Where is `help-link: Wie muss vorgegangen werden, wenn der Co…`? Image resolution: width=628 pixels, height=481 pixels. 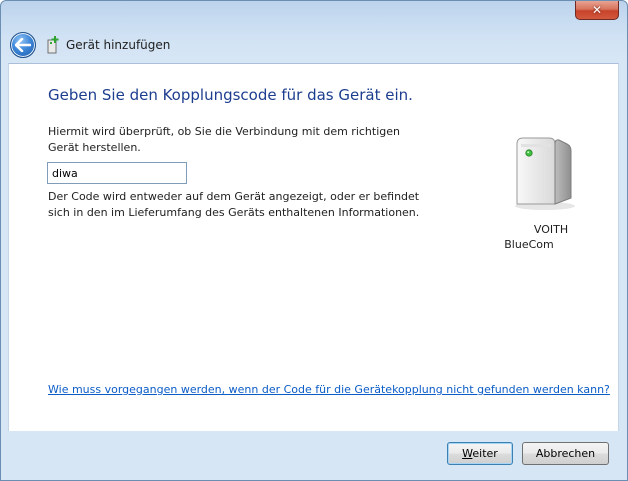
help-link: Wie muss vorgegangen werden, wenn der Co… is located at coordinates (329, 389).